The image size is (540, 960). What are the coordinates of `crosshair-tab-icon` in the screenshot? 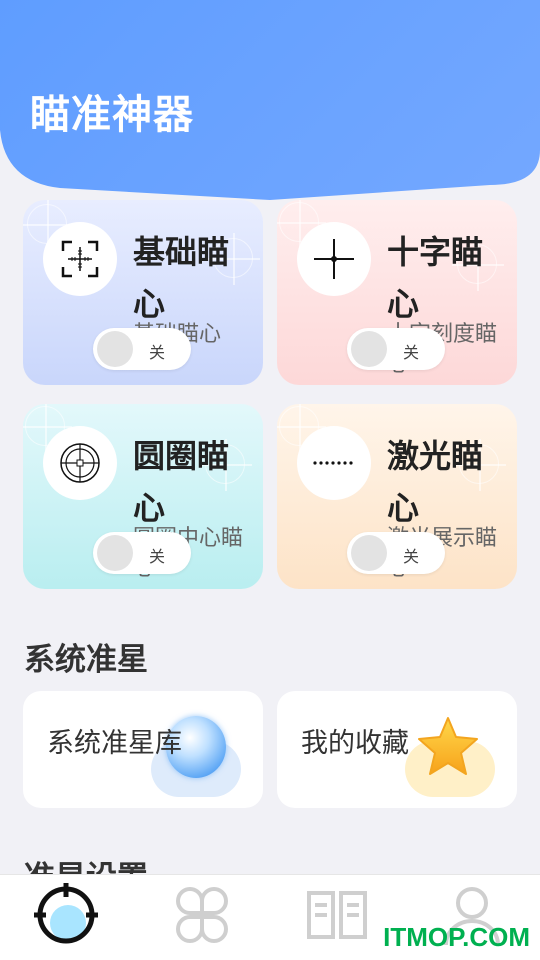 It's located at (66, 915).